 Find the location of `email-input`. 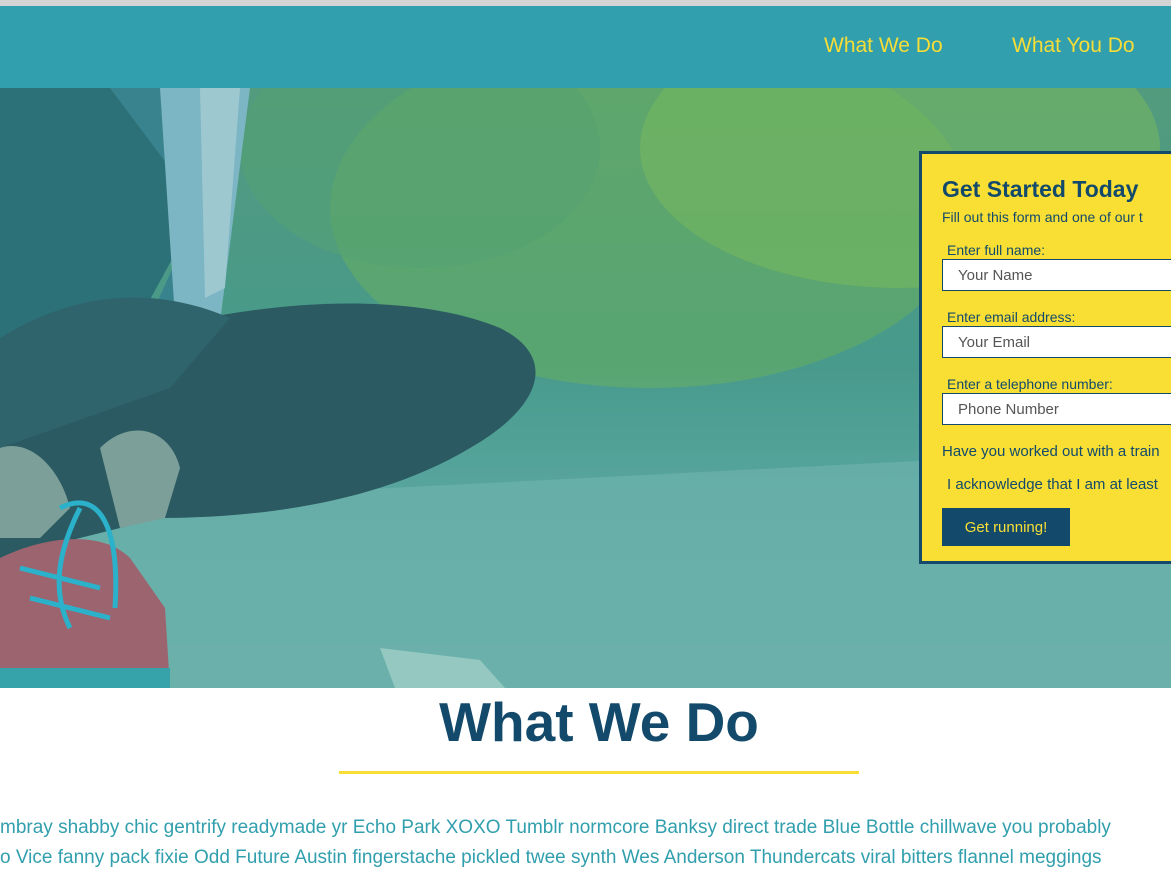

email-input is located at coordinates (1056, 342).